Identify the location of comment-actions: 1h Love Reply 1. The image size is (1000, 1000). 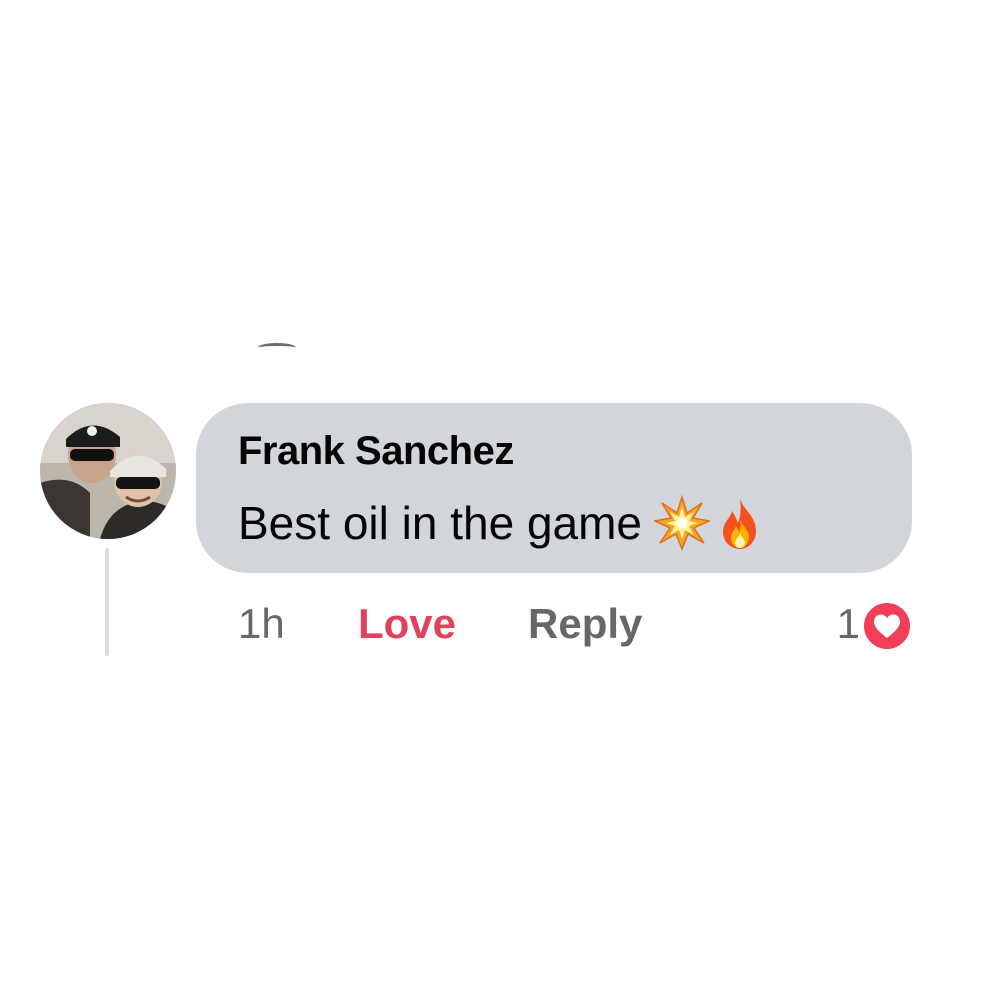
(500, 624).